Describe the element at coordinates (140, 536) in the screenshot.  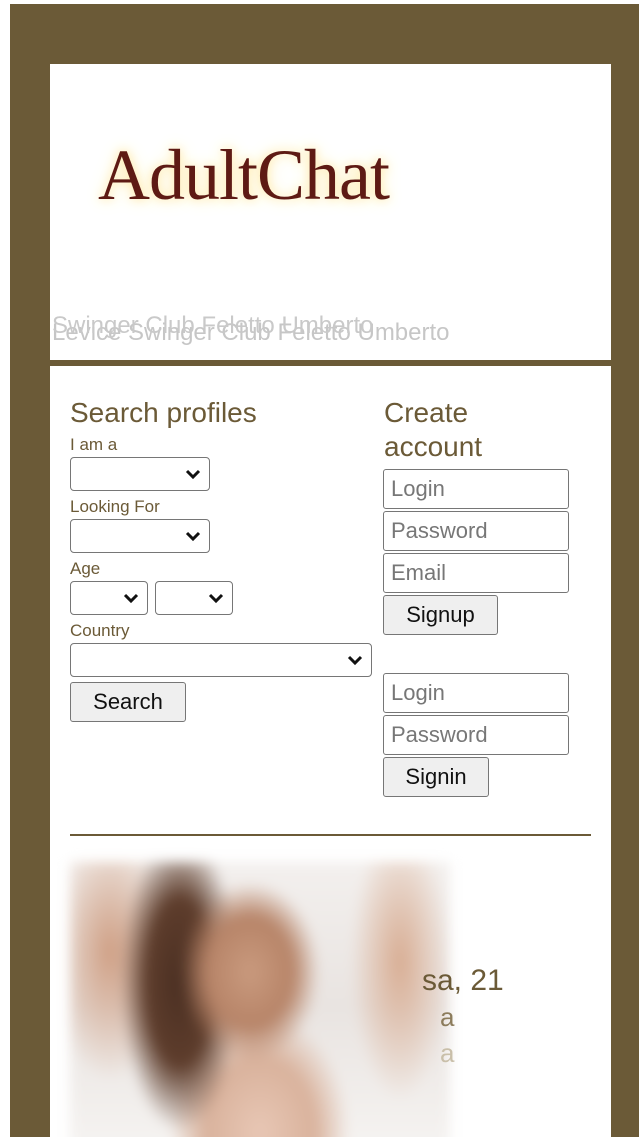
I see `looking-for-select` at that location.